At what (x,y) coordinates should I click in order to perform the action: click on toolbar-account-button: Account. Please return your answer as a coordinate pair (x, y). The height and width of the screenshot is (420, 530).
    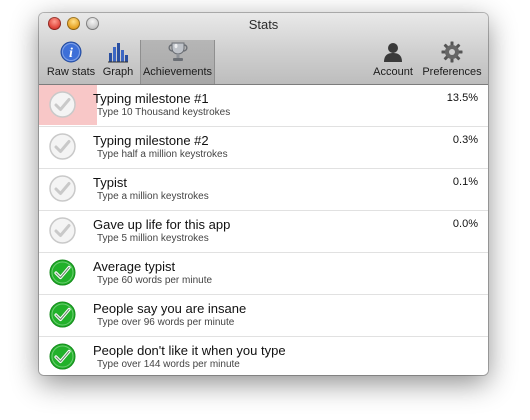
    Looking at the image, I should click on (393, 62).